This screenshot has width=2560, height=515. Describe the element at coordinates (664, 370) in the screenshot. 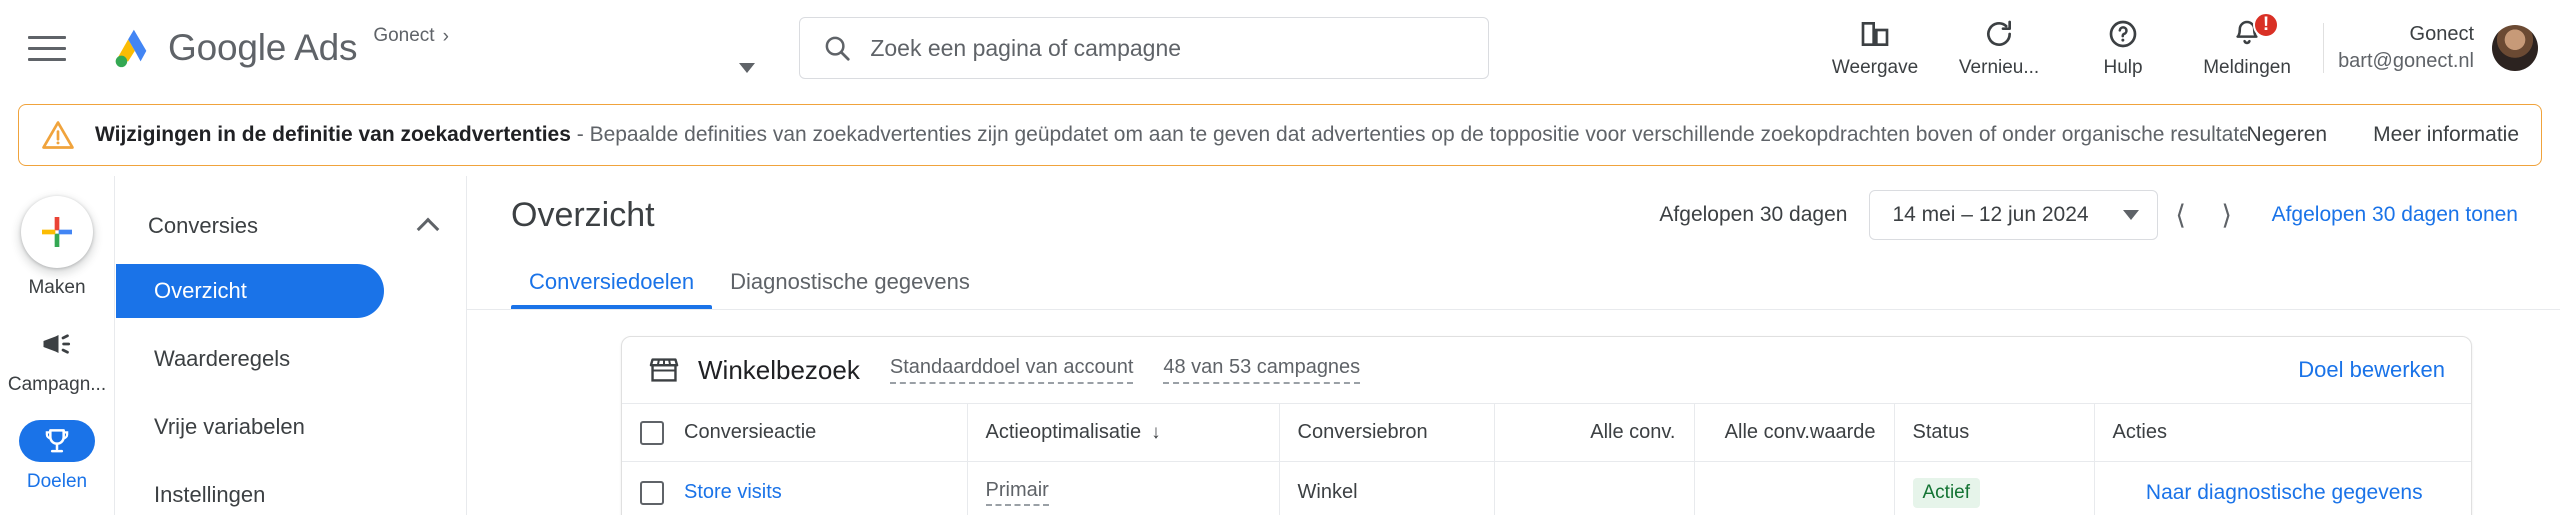

I see `storefront-icon` at that location.